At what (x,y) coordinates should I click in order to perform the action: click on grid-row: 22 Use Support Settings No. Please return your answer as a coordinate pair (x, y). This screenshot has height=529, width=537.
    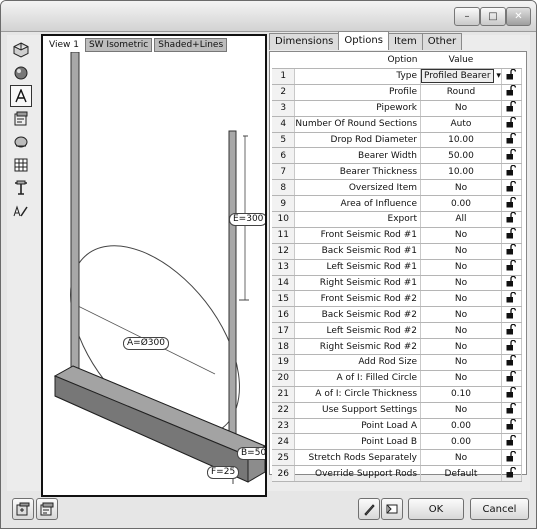
    Looking at the image, I should click on (397, 410).